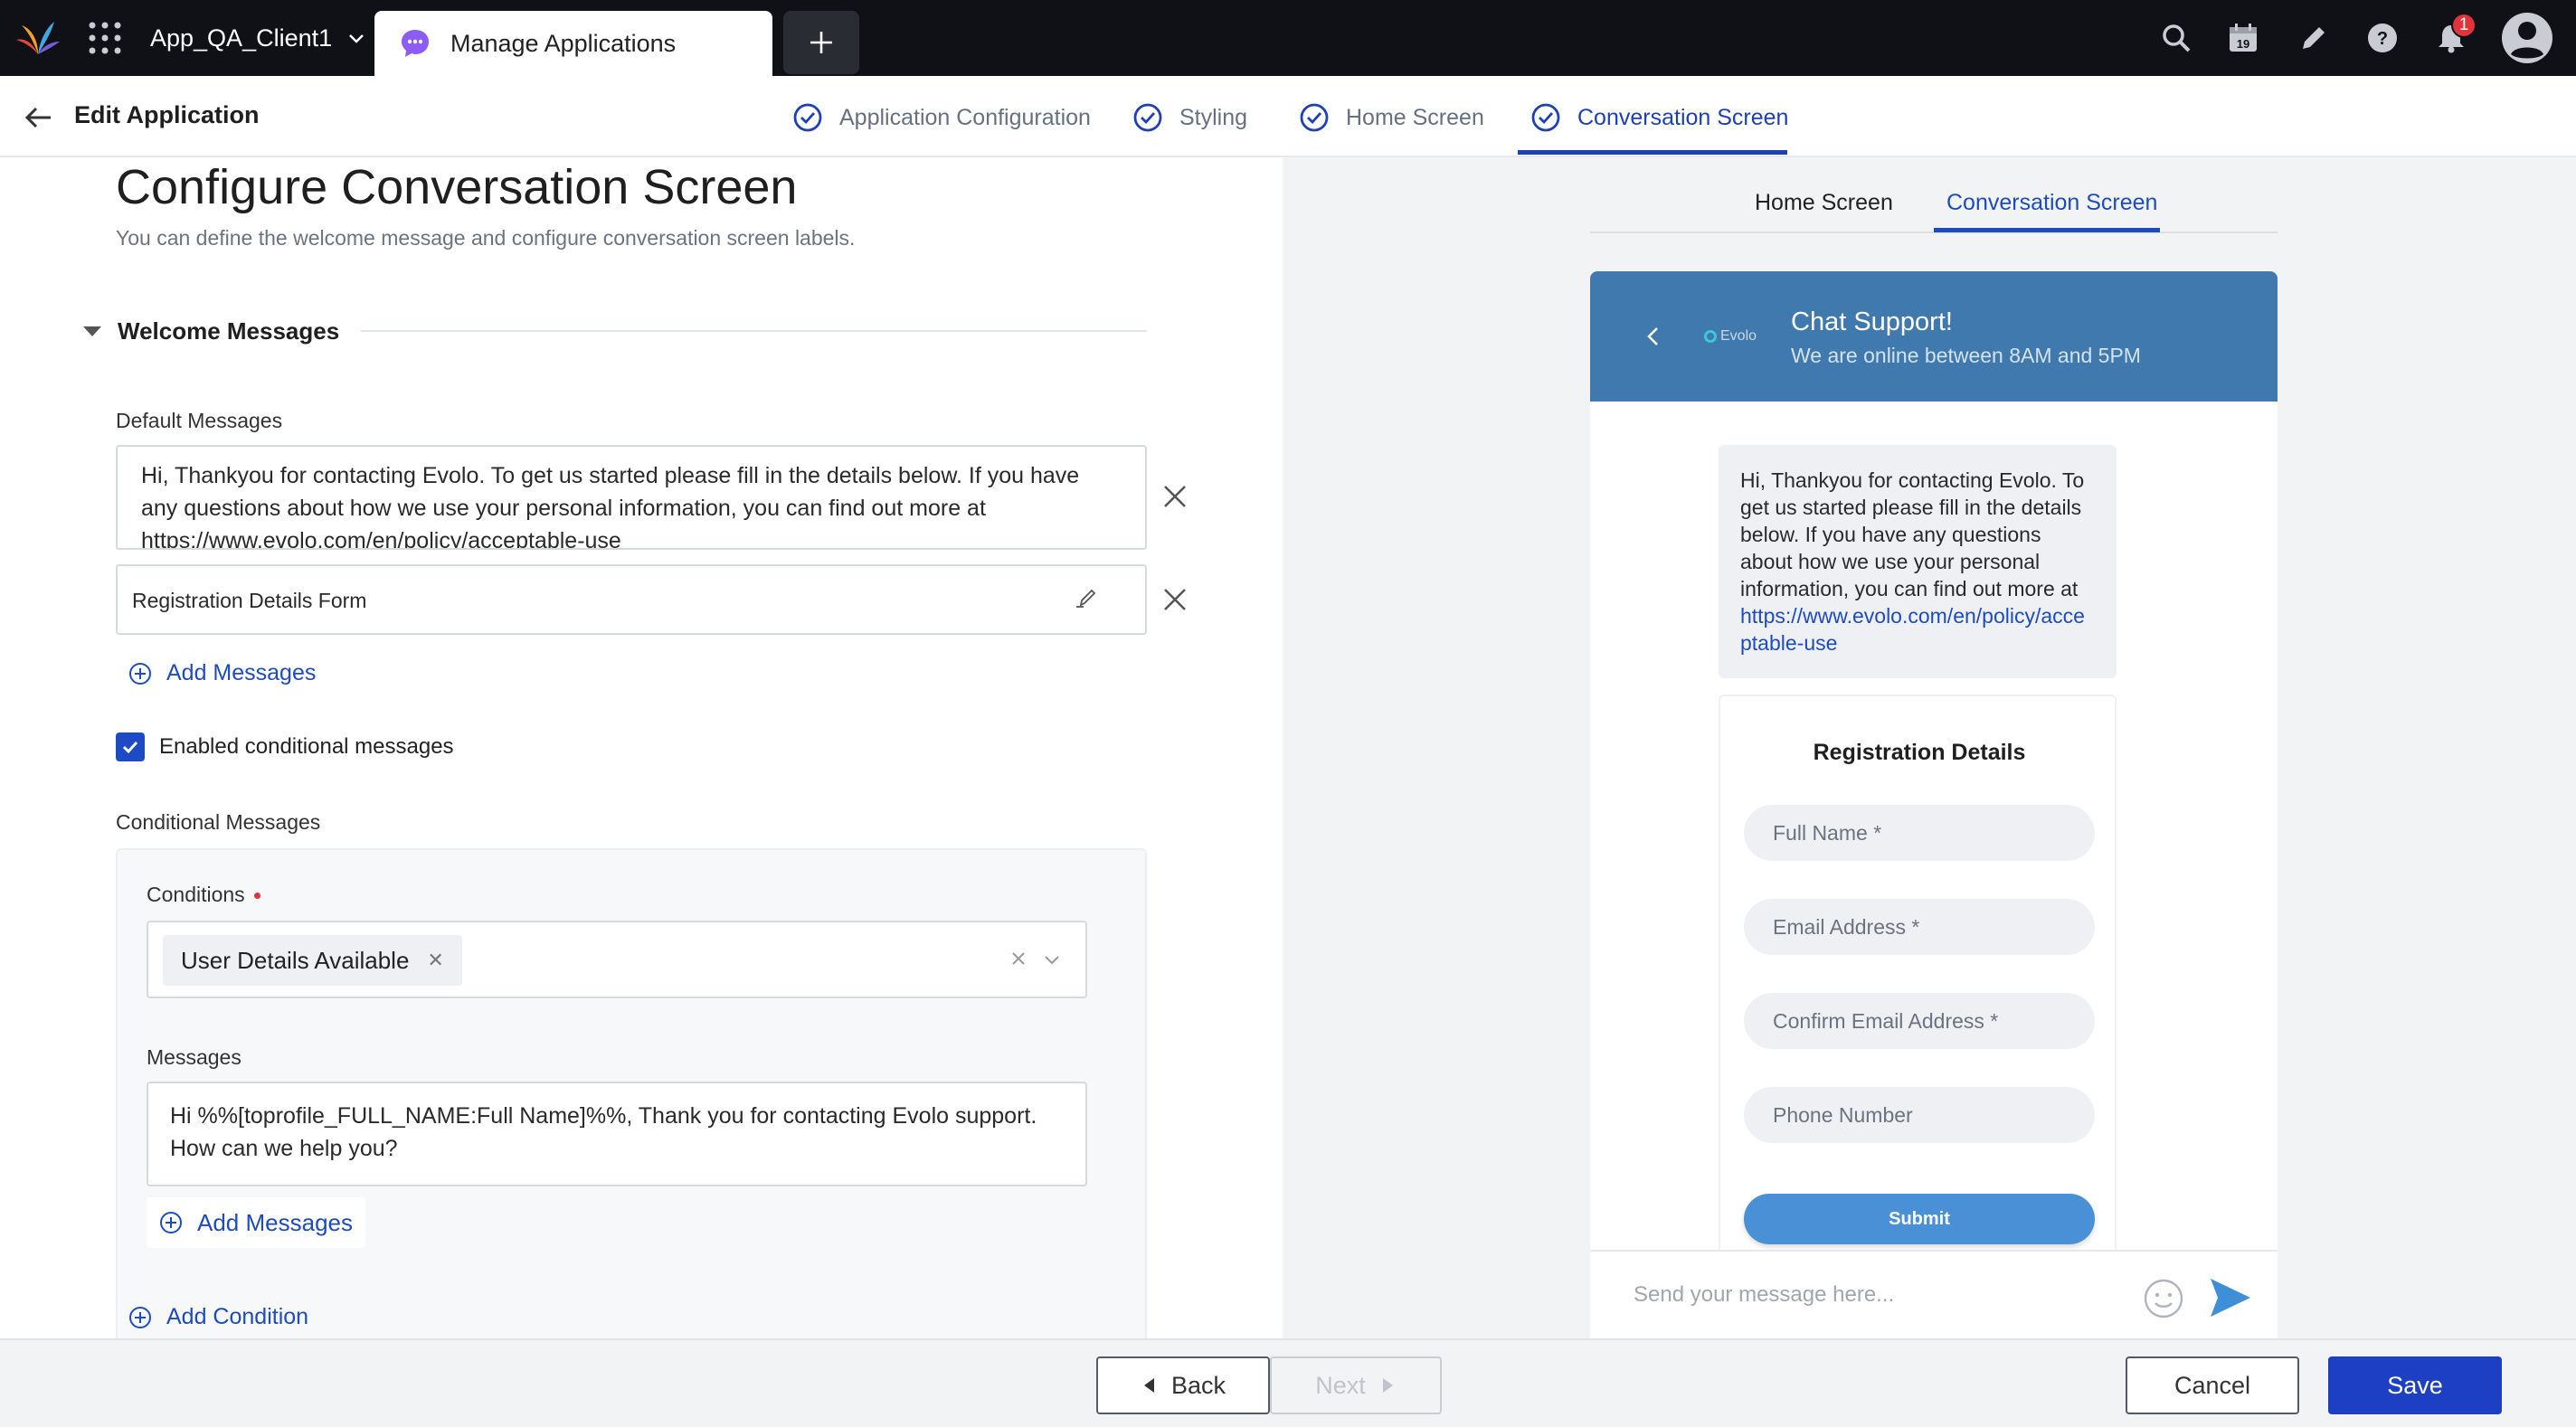 This screenshot has width=2576, height=1427. I want to click on add-condition-button: Add Condition, so click(218, 1317).